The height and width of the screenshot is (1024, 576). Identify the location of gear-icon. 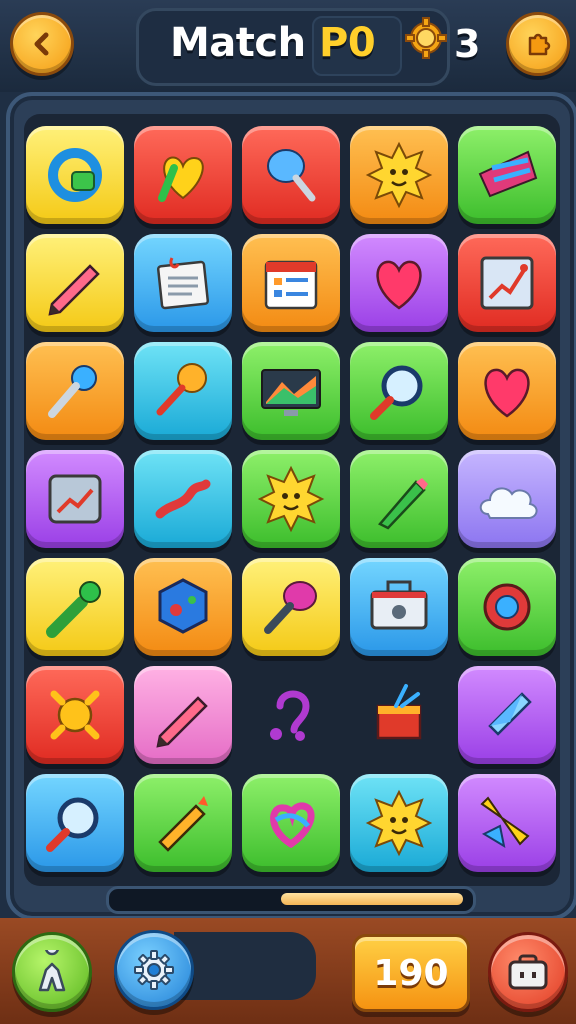
(154, 970).